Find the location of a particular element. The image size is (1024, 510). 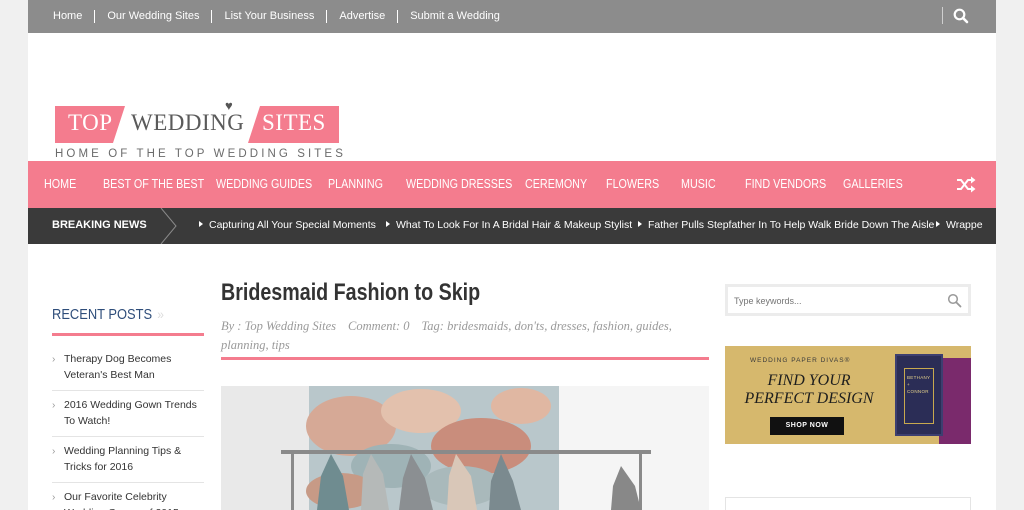

logo-word-wedding: WEDDING is located at coordinates (188, 122).